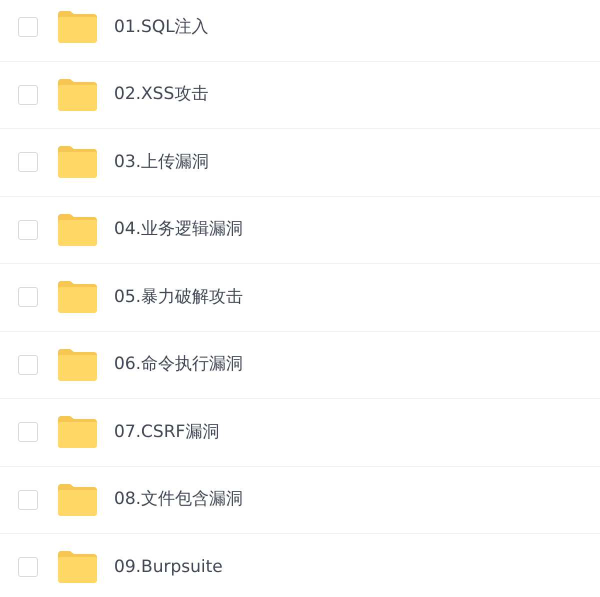  What do you see at coordinates (167, 432) in the screenshot?
I see `folder-name: 07.CSRF漏洞` at bounding box center [167, 432].